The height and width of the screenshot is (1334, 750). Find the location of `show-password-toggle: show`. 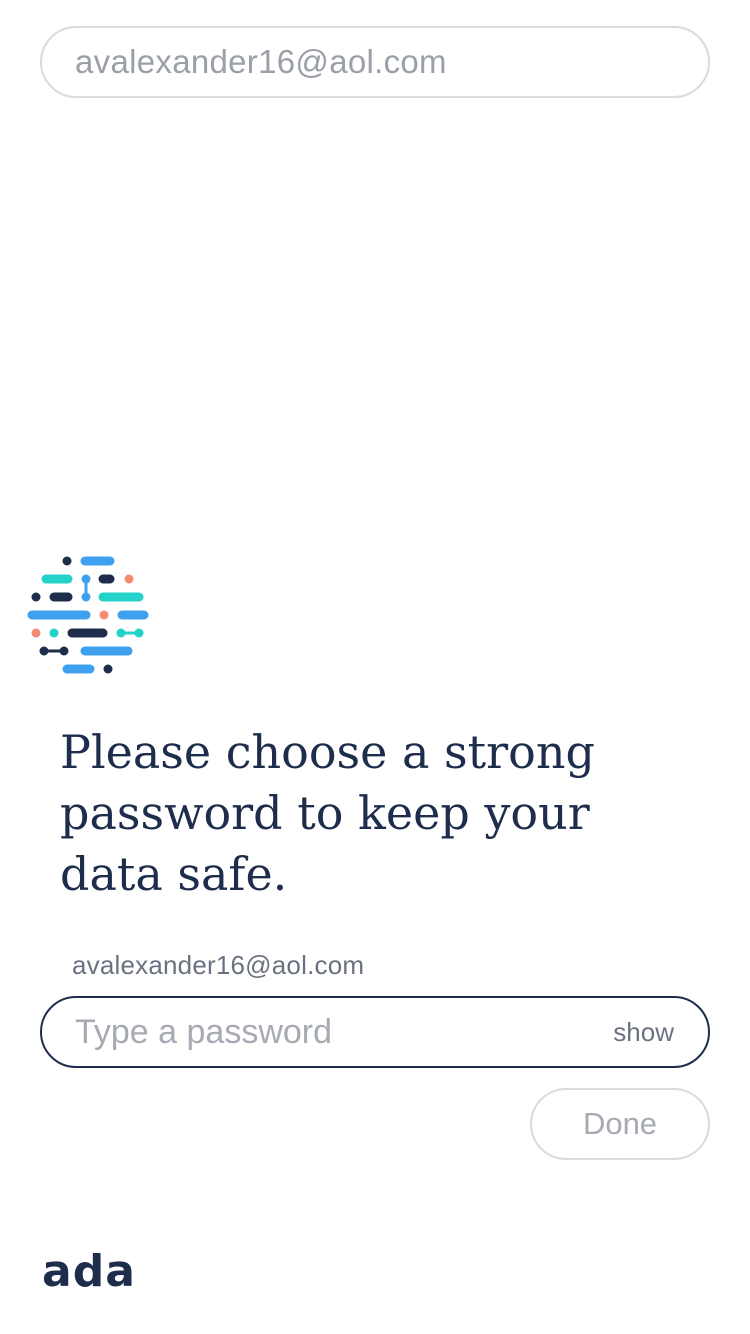

show-password-toggle: show is located at coordinates (643, 1032).